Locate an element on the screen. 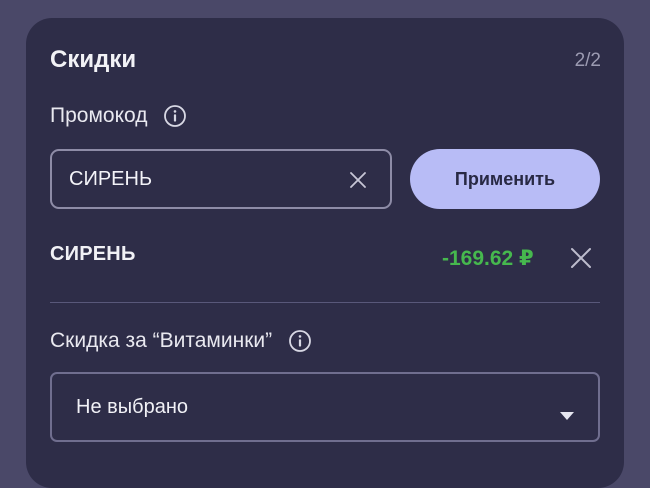 Image resolution: width=650 pixels, height=488 pixels. vitamin-discount-label-row: Скидка за “Витаминки” is located at coordinates (181, 341).